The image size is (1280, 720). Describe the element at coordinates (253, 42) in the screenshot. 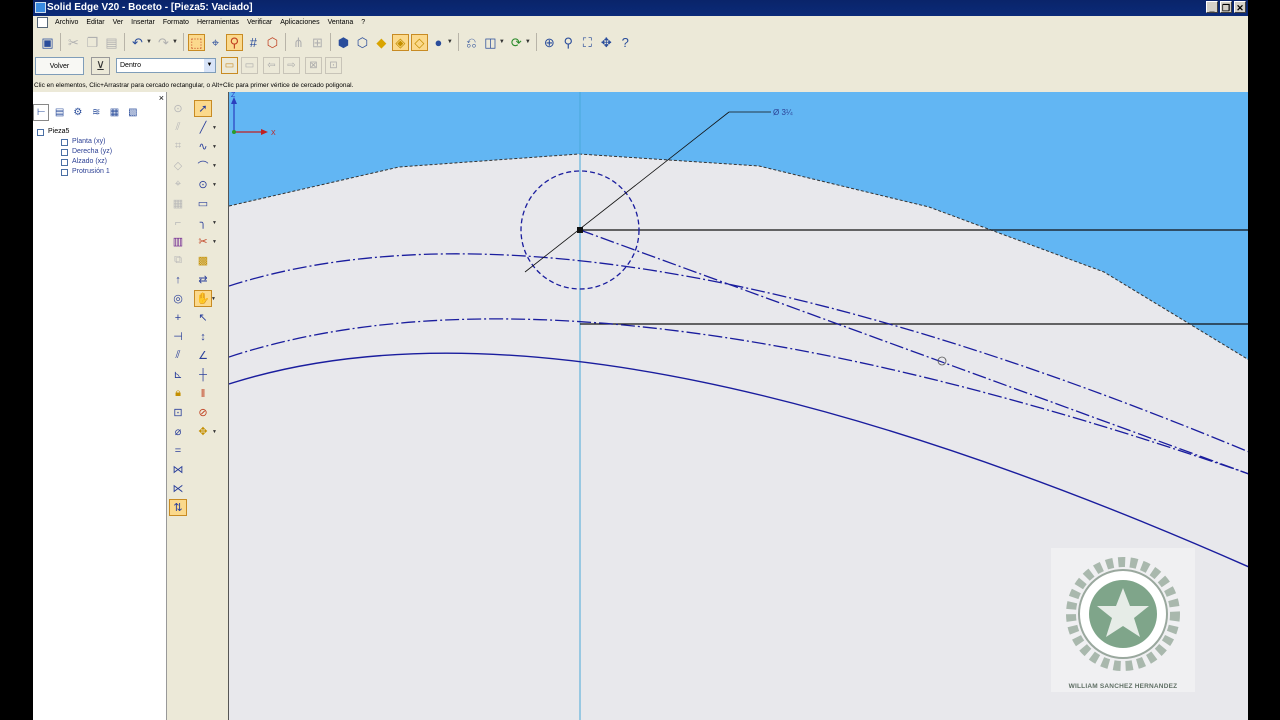

I see `grid-icon: #` at that location.